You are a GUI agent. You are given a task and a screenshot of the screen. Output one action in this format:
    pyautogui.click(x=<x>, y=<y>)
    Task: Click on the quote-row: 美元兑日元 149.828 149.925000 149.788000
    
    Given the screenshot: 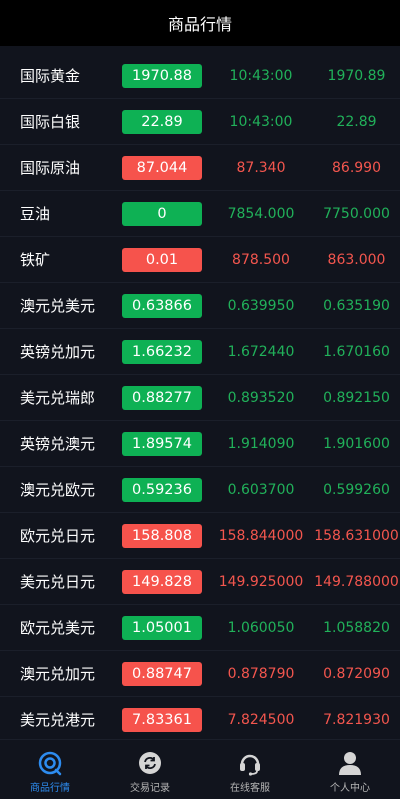 What is the action you would take?
    pyautogui.click(x=200, y=582)
    